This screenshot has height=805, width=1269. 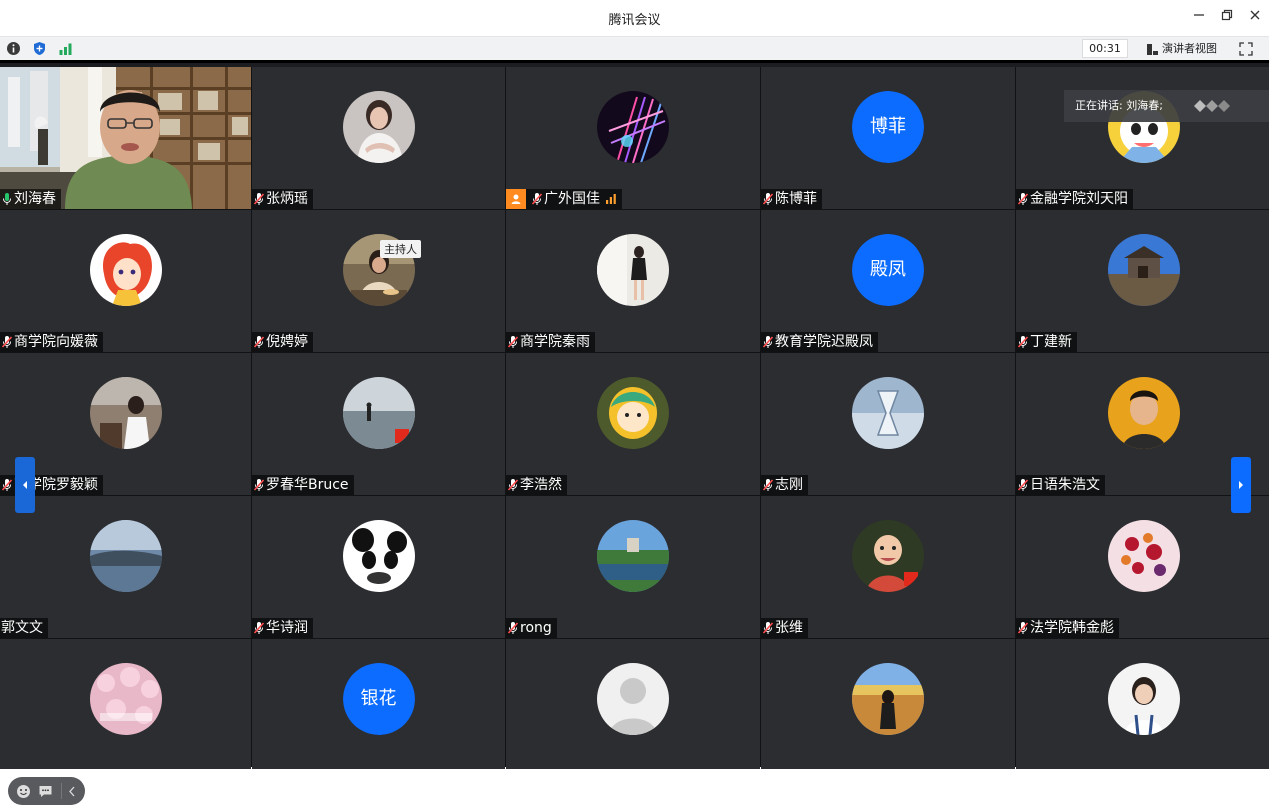 What do you see at coordinates (633, 138) in the screenshot?
I see `participant-tile: 广外国佳` at bounding box center [633, 138].